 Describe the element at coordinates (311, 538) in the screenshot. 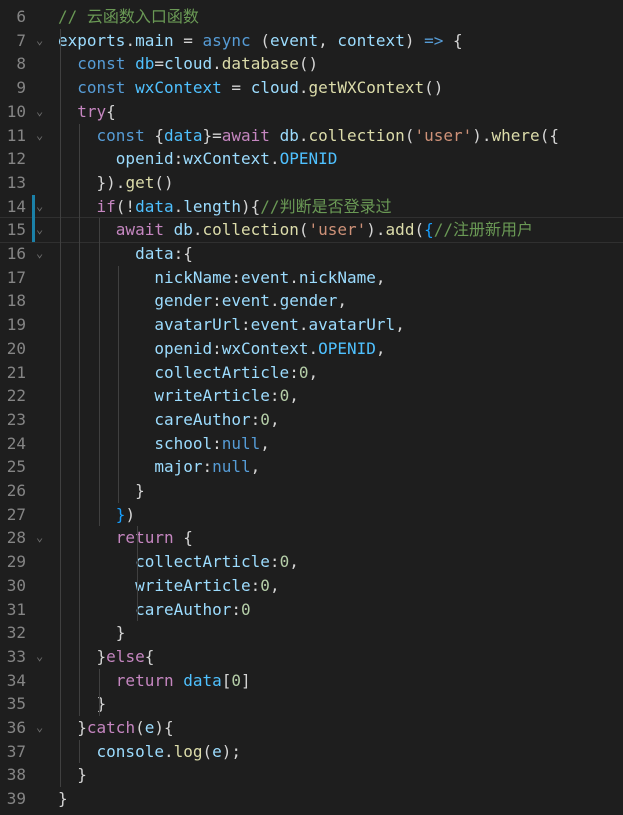

I see `code-line: 28 ⌄ return {` at that location.